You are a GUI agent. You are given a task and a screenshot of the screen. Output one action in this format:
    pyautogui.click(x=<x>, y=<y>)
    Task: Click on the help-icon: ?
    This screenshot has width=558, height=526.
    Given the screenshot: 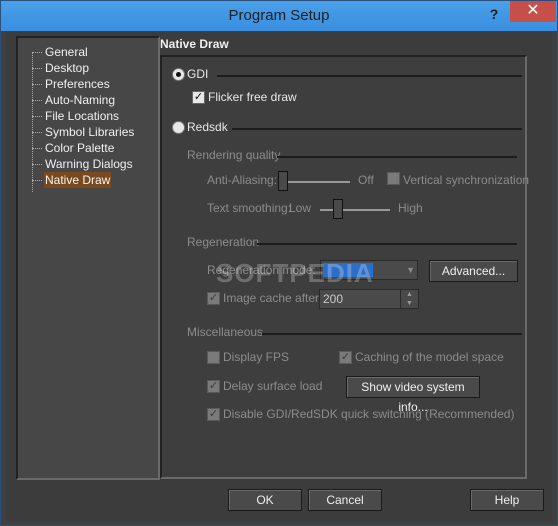 What is the action you would take?
    pyautogui.click(x=494, y=14)
    